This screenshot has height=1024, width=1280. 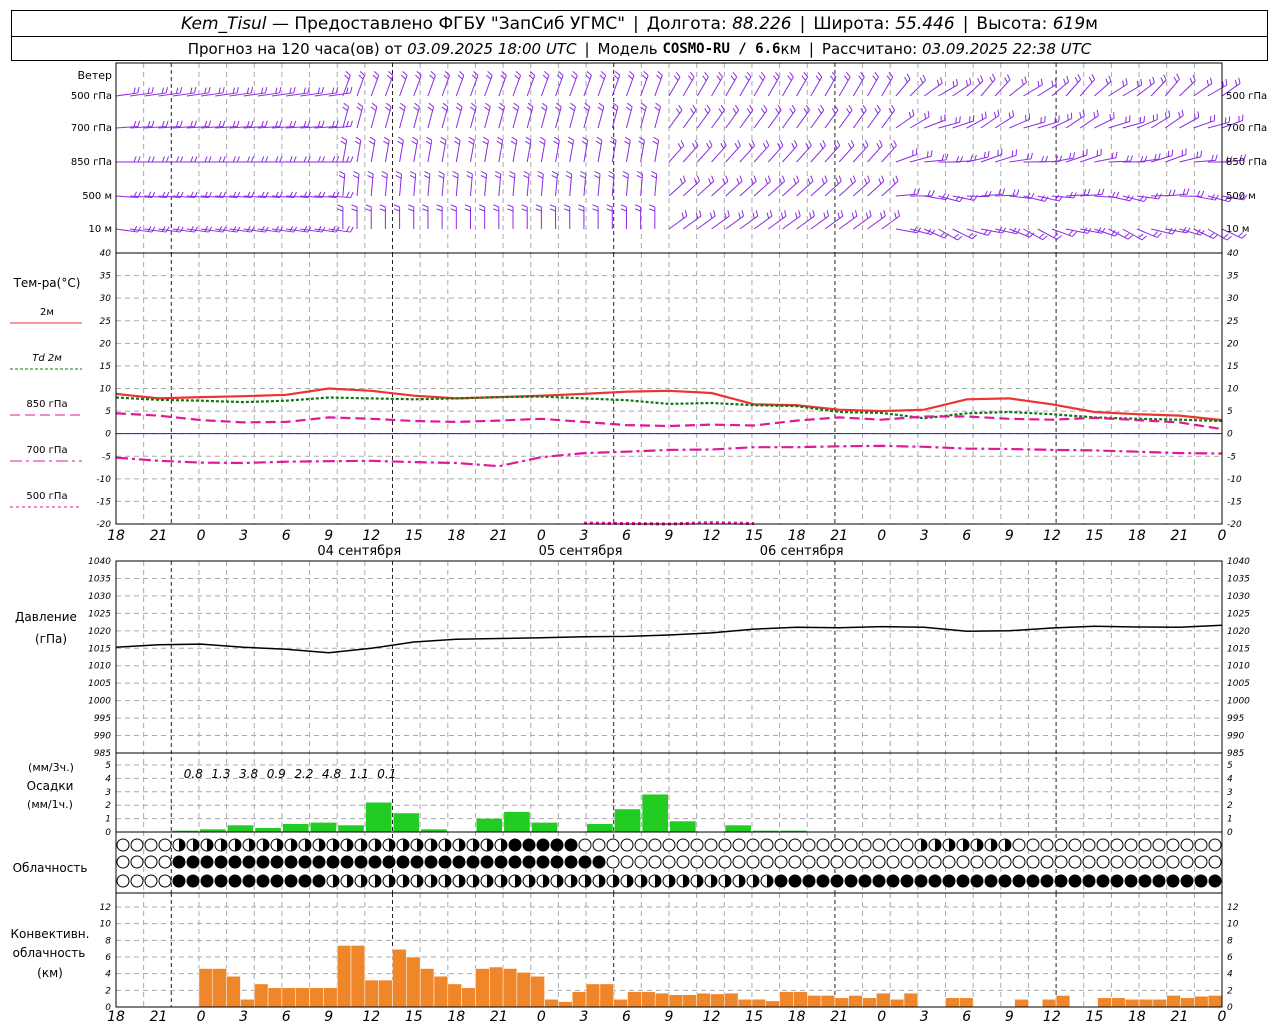 I want to click on hour-label-bottom: 0, so click(x=541, y=1016).